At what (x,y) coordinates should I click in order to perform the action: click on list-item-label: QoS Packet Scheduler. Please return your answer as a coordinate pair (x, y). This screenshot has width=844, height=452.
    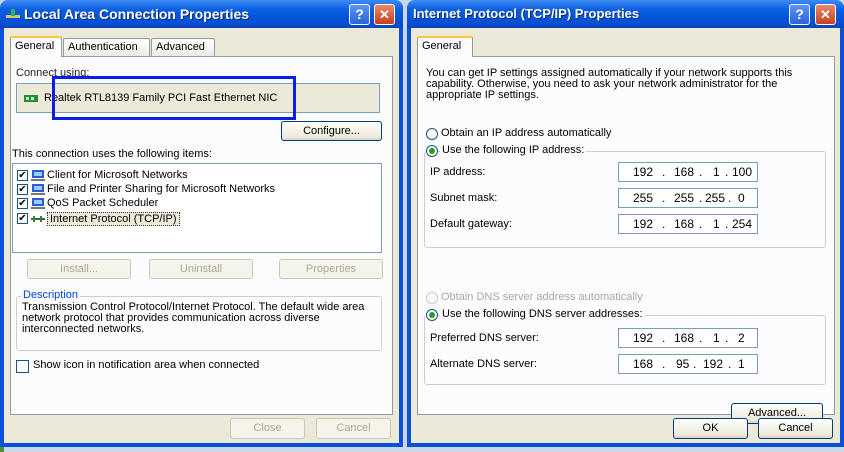
    Looking at the image, I should click on (103, 203).